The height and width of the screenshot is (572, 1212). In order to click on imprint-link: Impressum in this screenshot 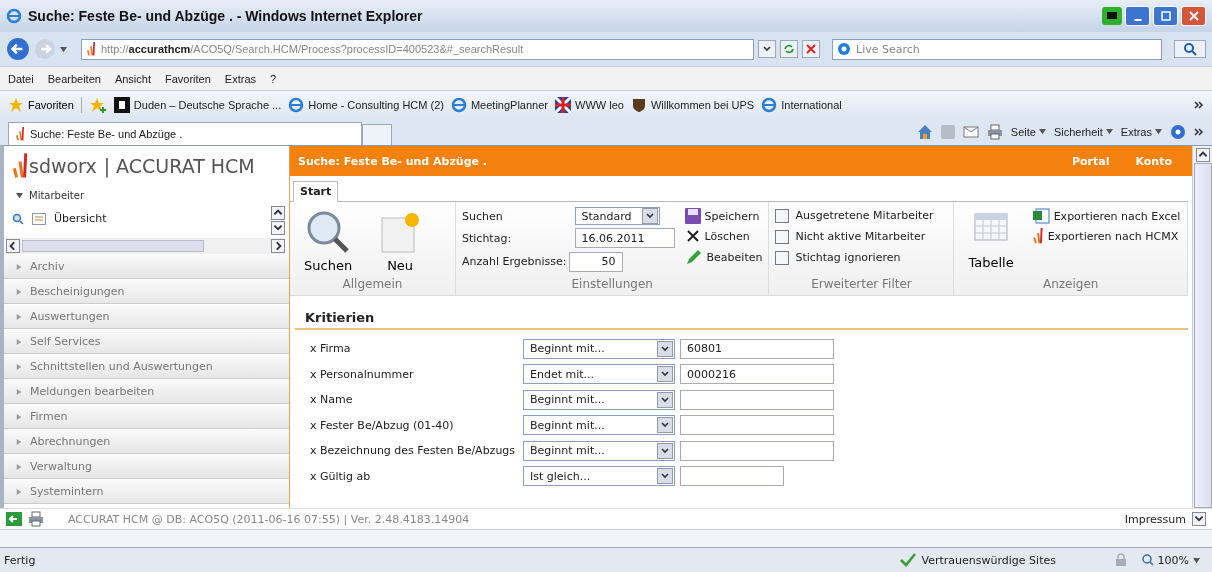, I will do `click(1155, 519)`.